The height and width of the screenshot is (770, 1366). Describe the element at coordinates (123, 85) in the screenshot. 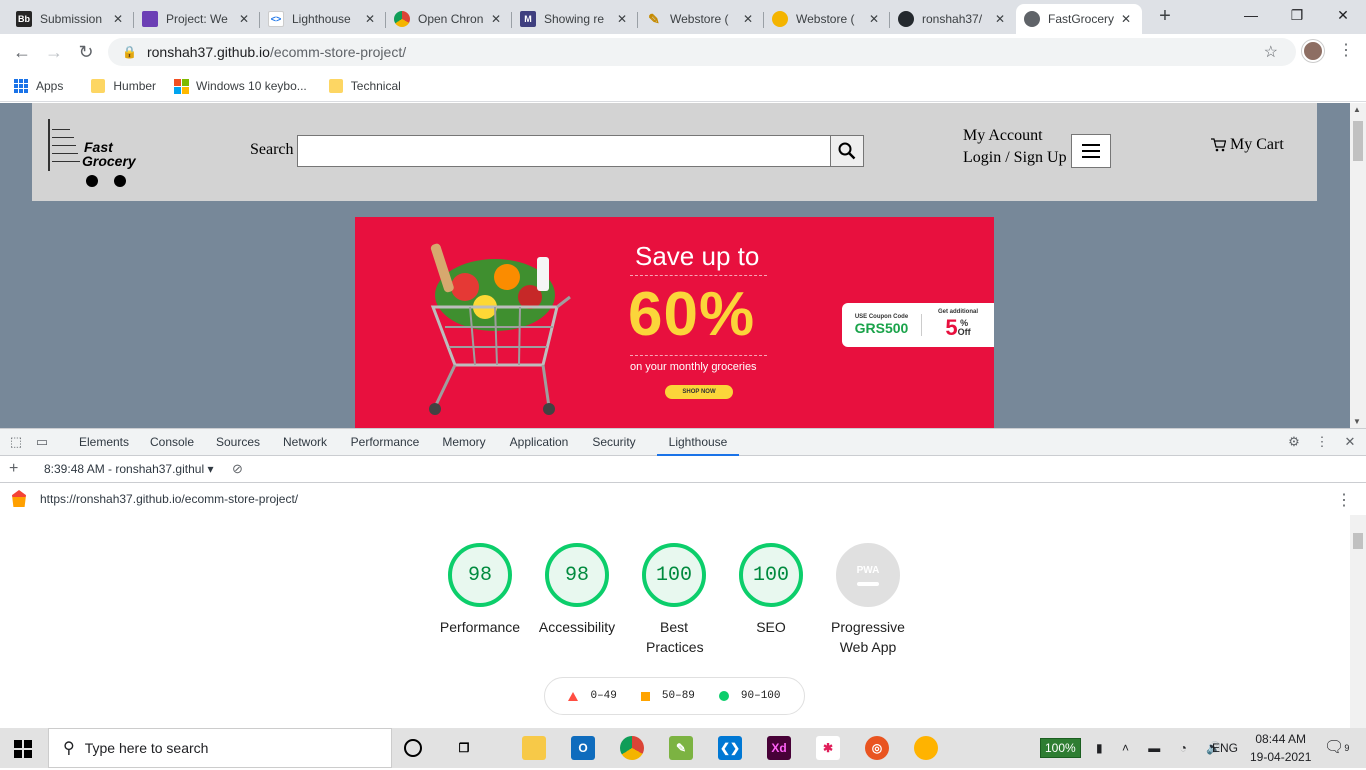

I see `bookmark-humber: Humber` at that location.